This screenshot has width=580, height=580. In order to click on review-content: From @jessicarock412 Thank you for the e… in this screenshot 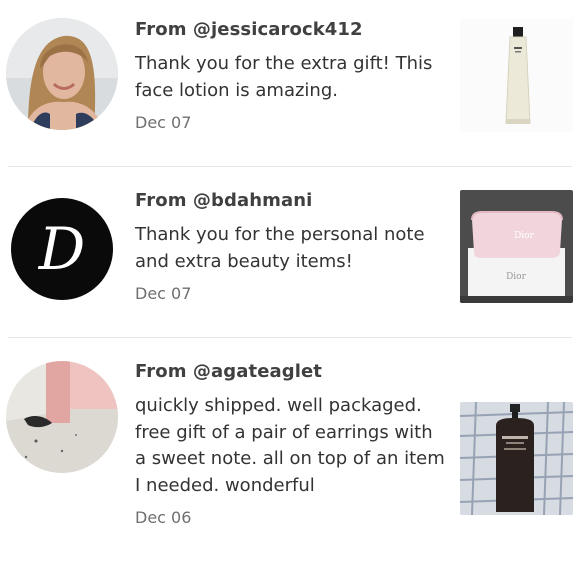, I will do `click(290, 75)`.